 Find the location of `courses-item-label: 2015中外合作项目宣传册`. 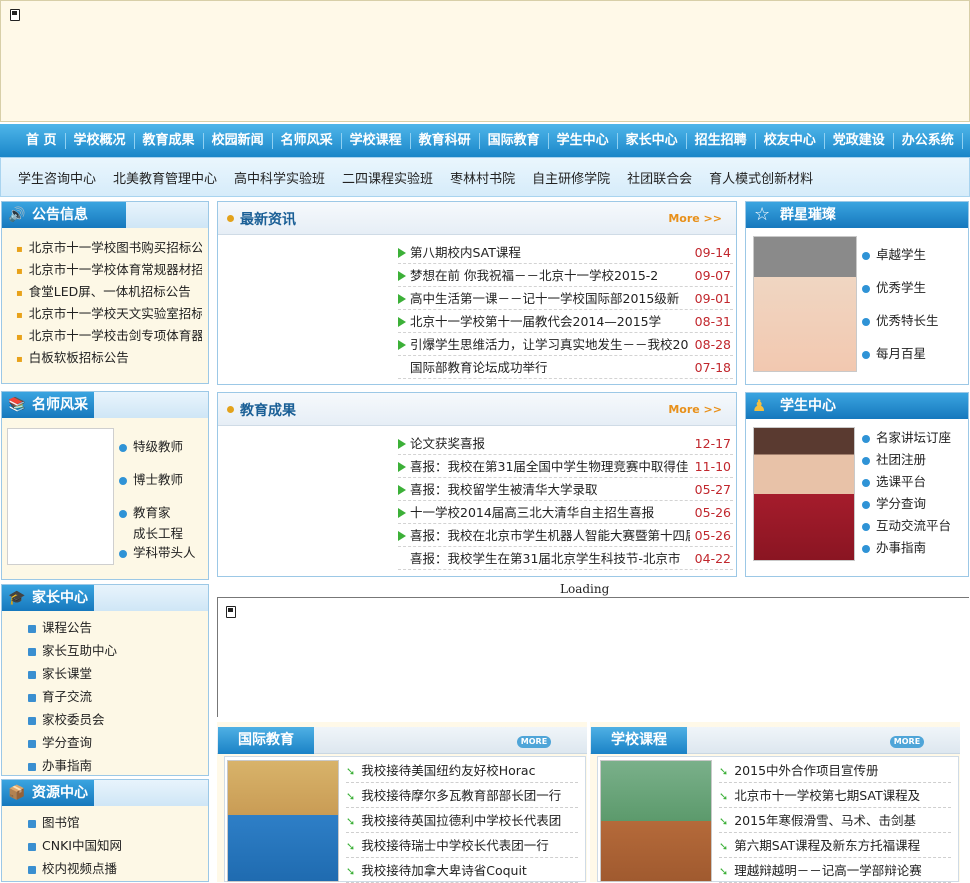

courses-item-label: 2015中外合作项目宣传册 is located at coordinates (806, 770).